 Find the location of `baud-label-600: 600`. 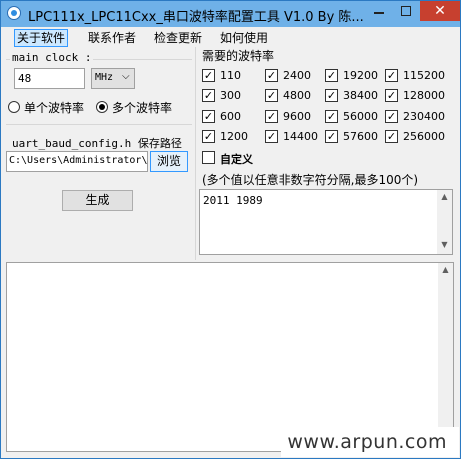

baud-label-600: 600 is located at coordinates (230, 116).